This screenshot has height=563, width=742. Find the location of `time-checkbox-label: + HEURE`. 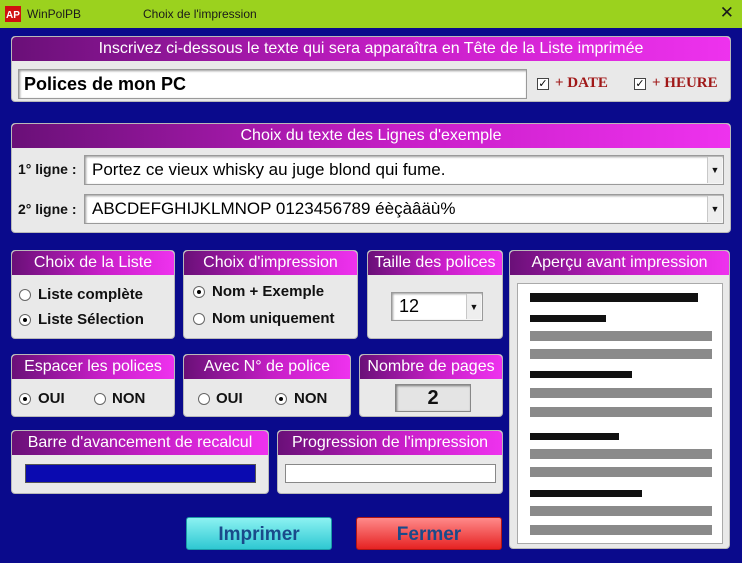

time-checkbox-label: + HEURE is located at coordinates (685, 83).